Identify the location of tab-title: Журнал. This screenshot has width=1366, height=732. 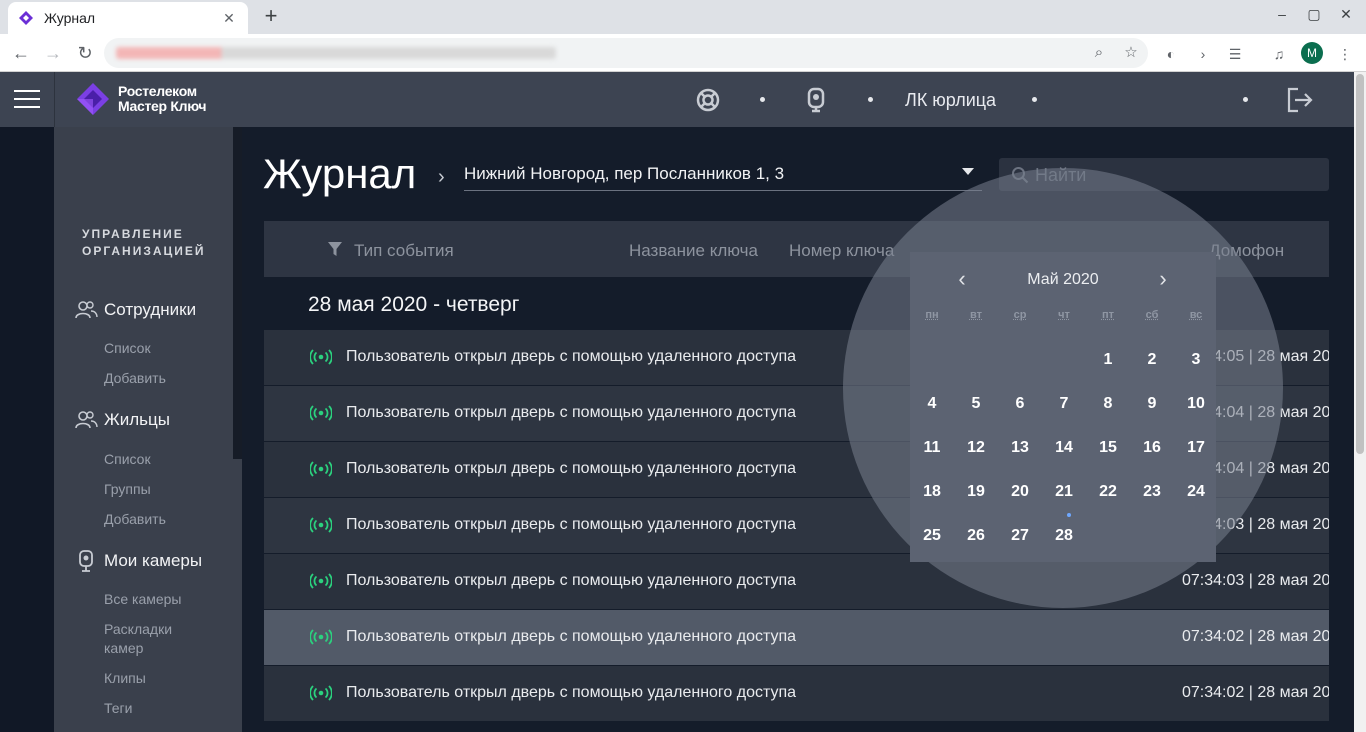
(70, 18).